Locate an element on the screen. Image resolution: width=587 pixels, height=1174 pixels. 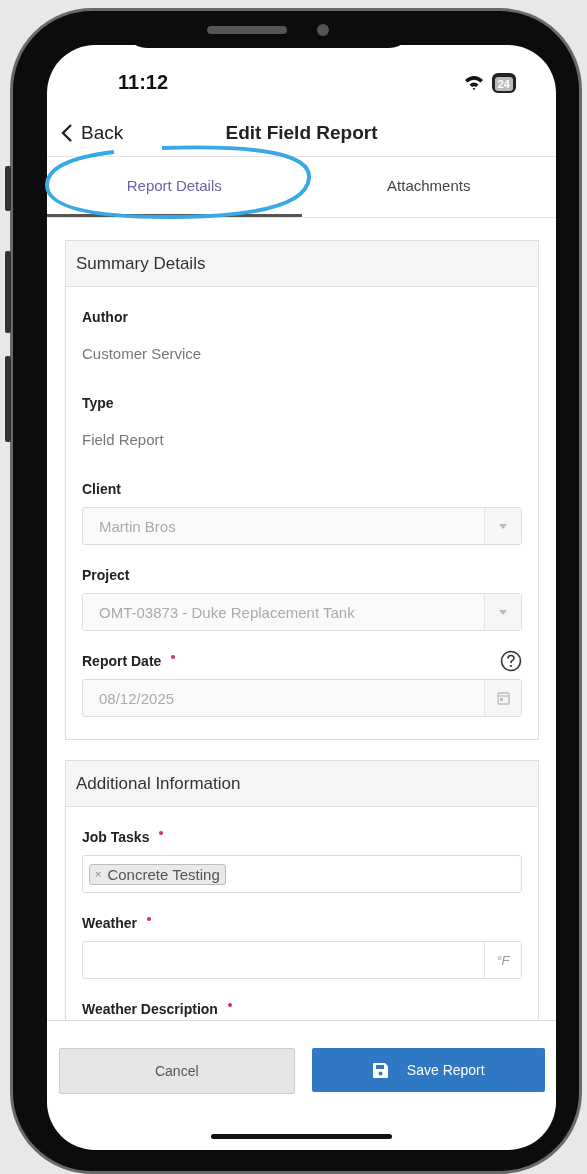
field-value: Customer Service is located at coordinates (142, 354).